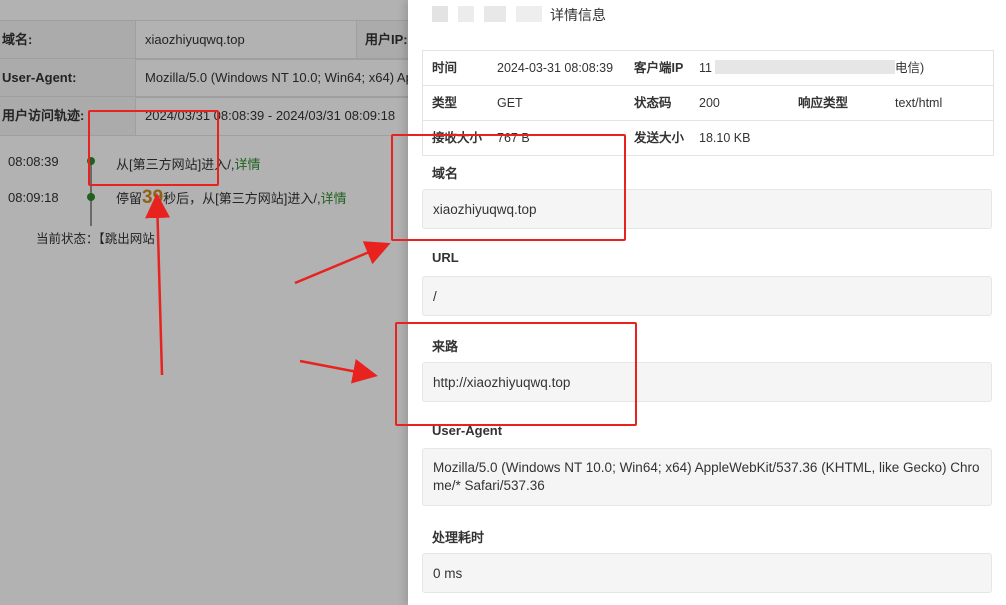 The width and height of the screenshot is (1006, 605). Describe the element at coordinates (910, 68) in the screenshot. I see `client-ip-isp: 电信)` at that location.